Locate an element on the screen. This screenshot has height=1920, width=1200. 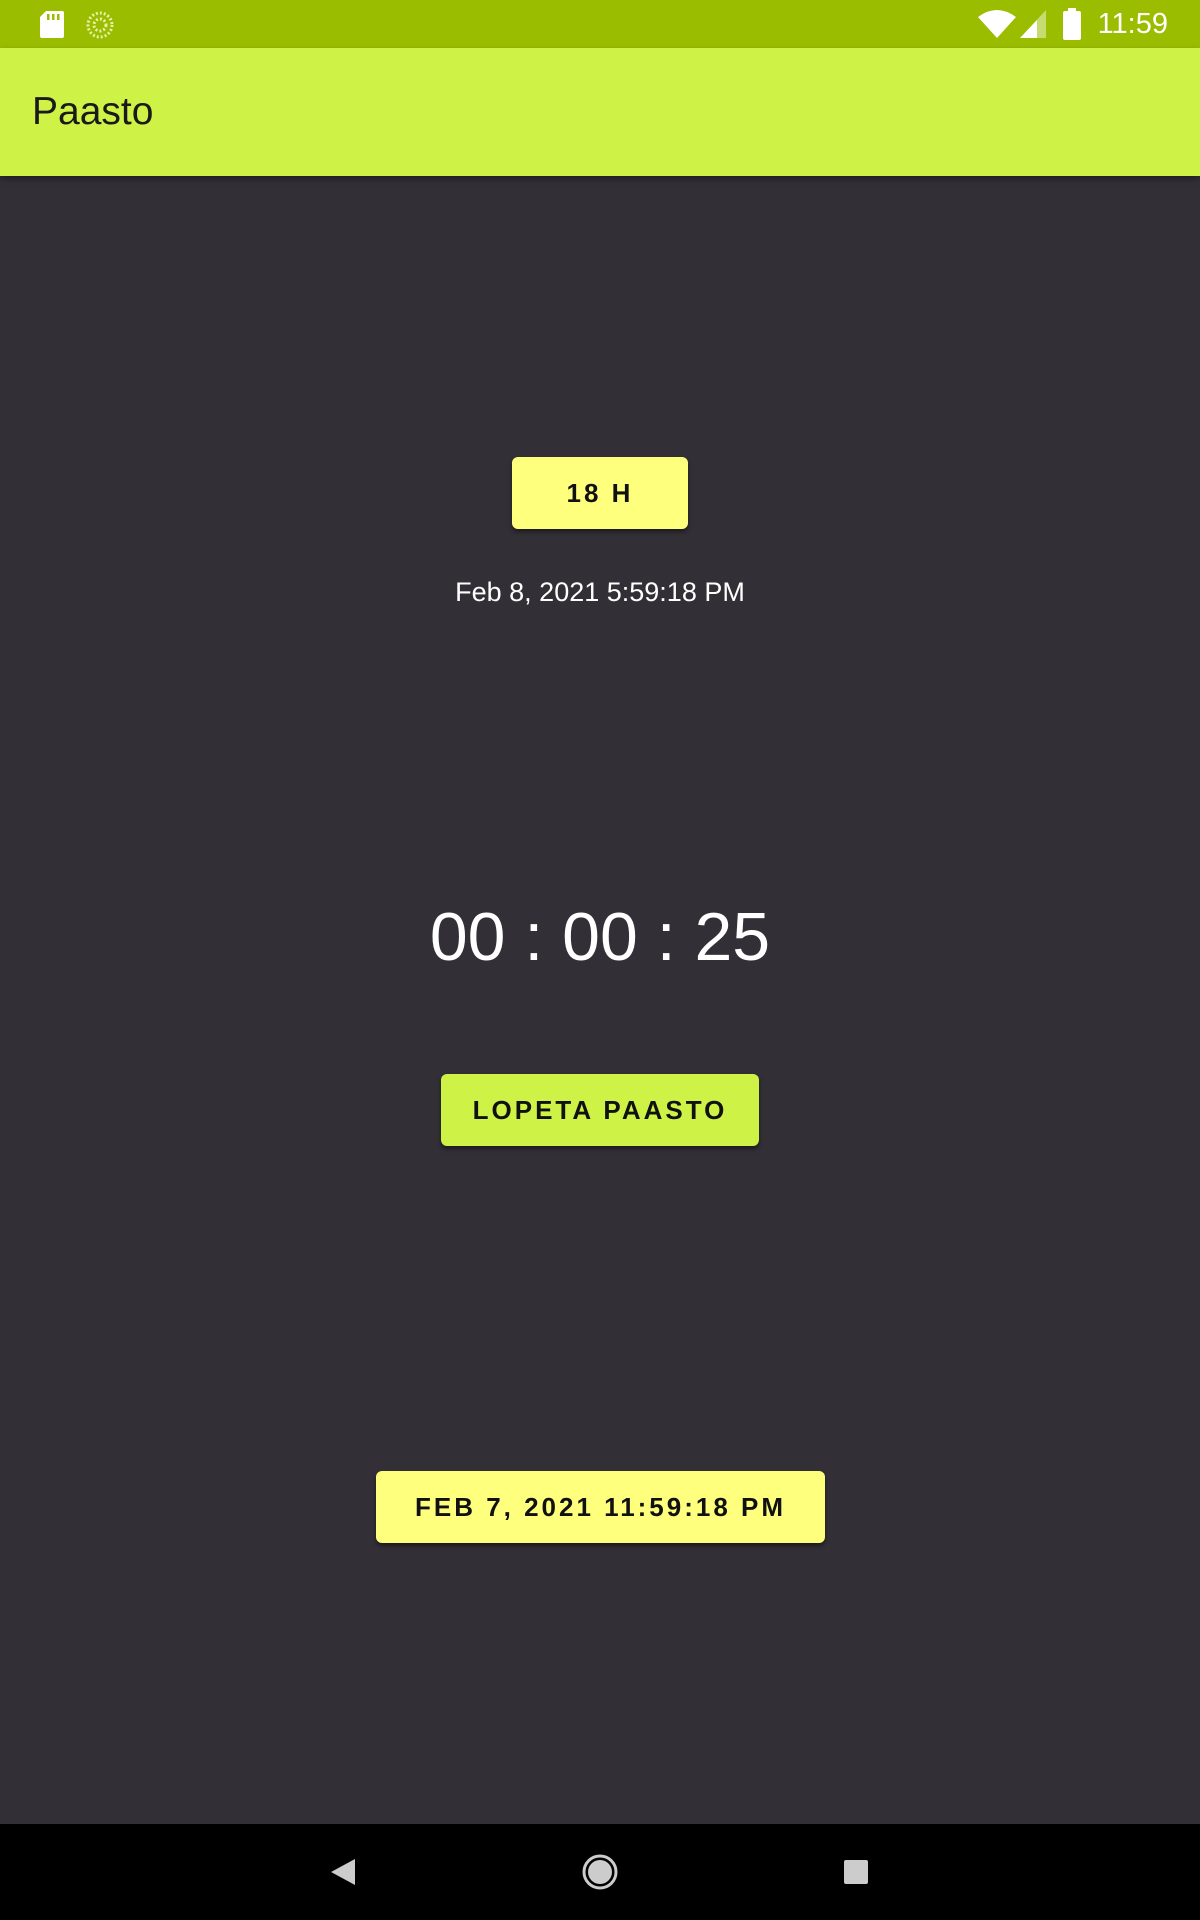
navigation-bar is located at coordinates (600, 1872).